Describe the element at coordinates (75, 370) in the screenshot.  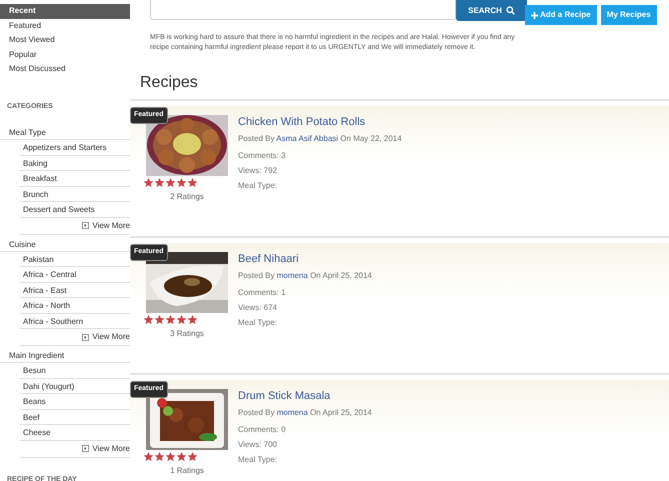
I see `category-item: Besun` at that location.